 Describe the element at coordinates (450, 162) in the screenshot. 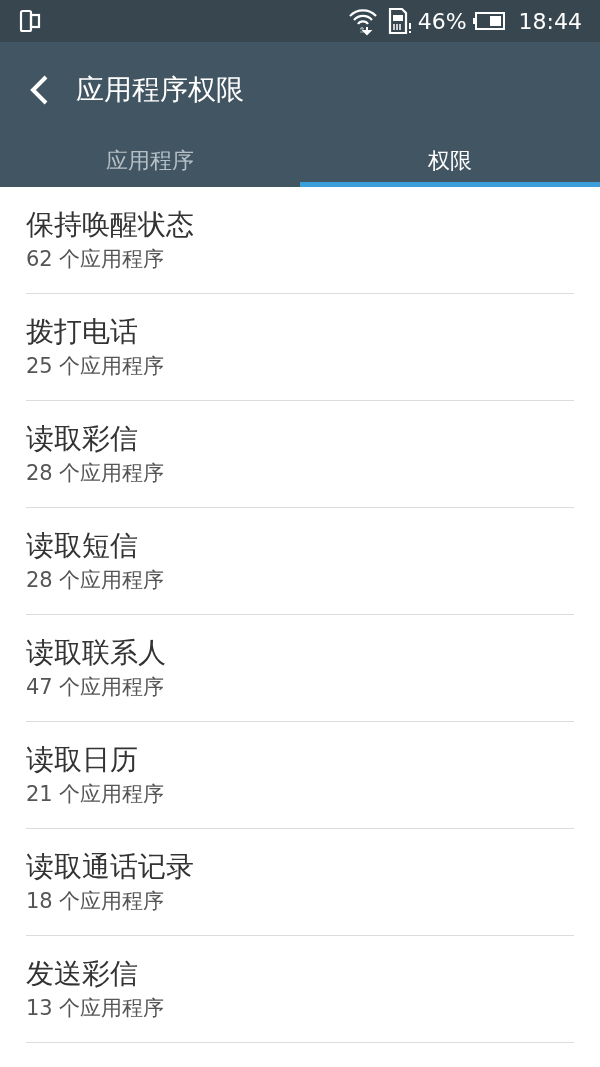

I see `tab: 权限` at that location.